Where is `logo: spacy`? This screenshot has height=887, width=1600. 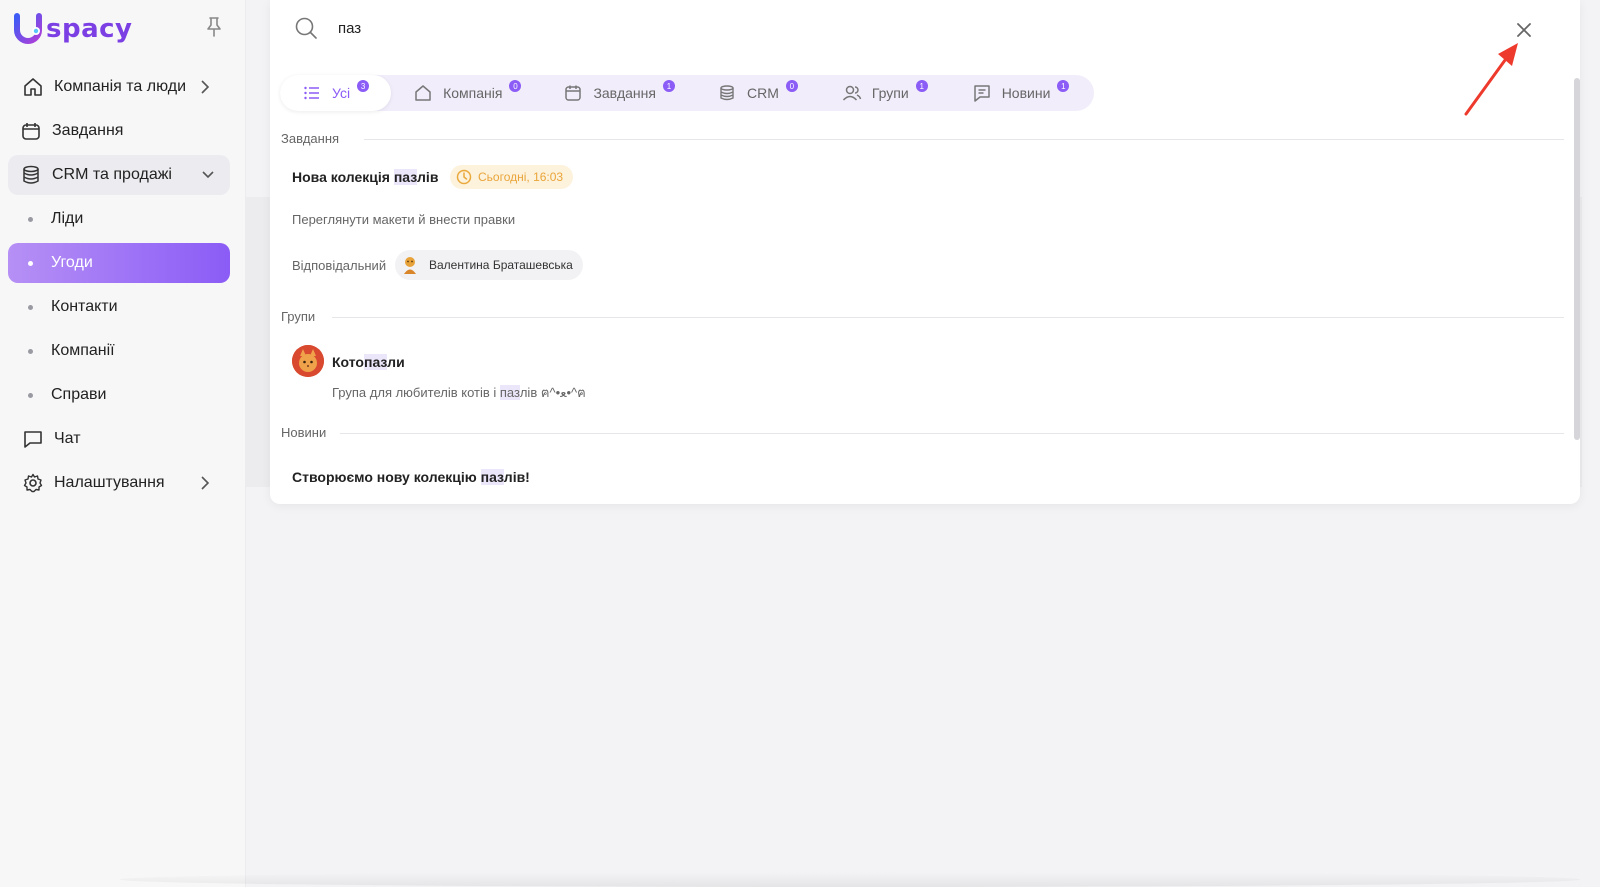
logo: spacy is located at coordinates (73, 29).